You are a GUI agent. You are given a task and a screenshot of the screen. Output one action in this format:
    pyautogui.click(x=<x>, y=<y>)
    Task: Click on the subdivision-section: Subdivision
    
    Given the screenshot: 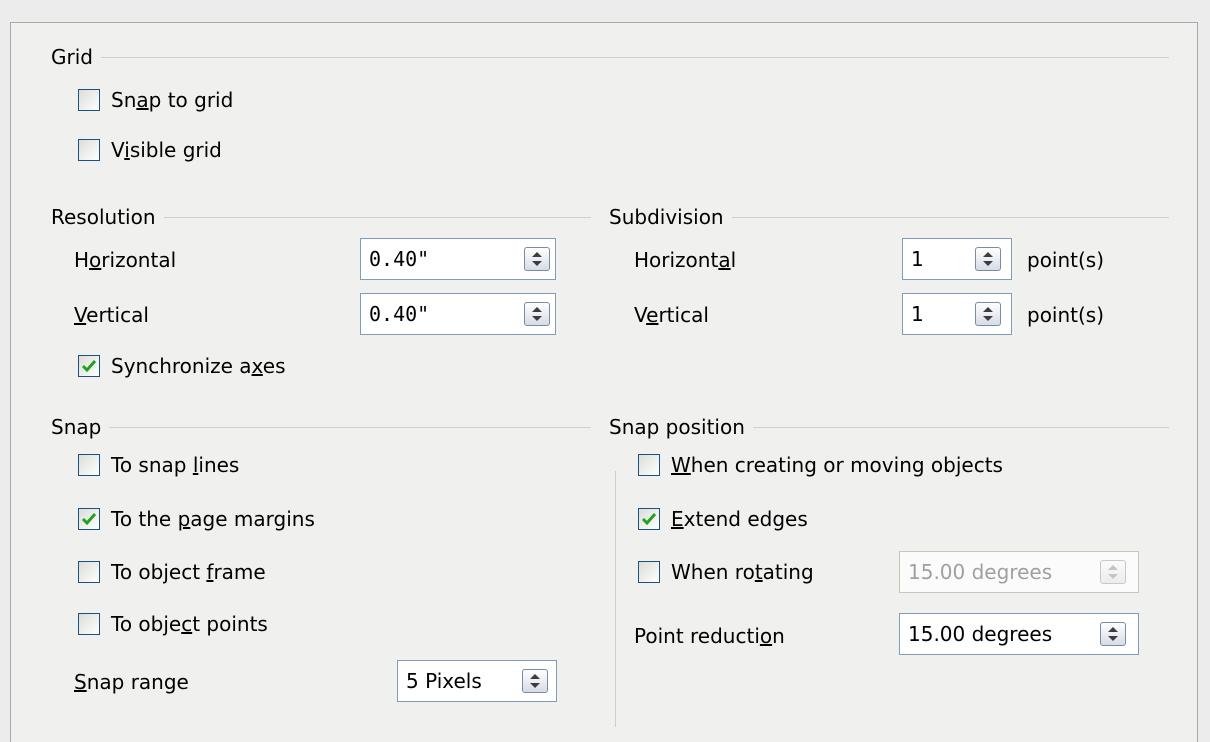 What is the action you would take?
    pyautogui.click(x=889, y=217)
    